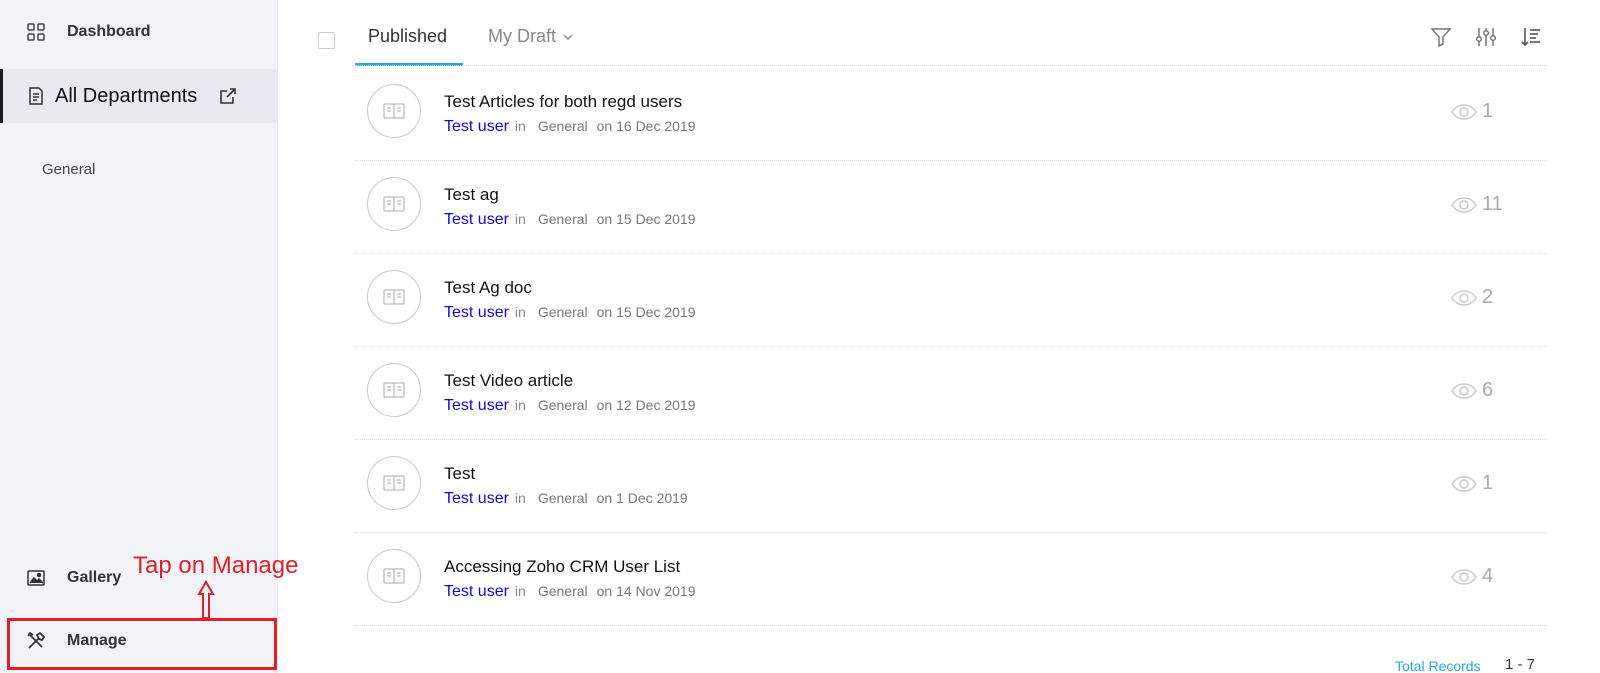 The height and width of the screenshot is (673, 1600). I want to click on date-label: on 14 Nov 2019, so click(646, 591).